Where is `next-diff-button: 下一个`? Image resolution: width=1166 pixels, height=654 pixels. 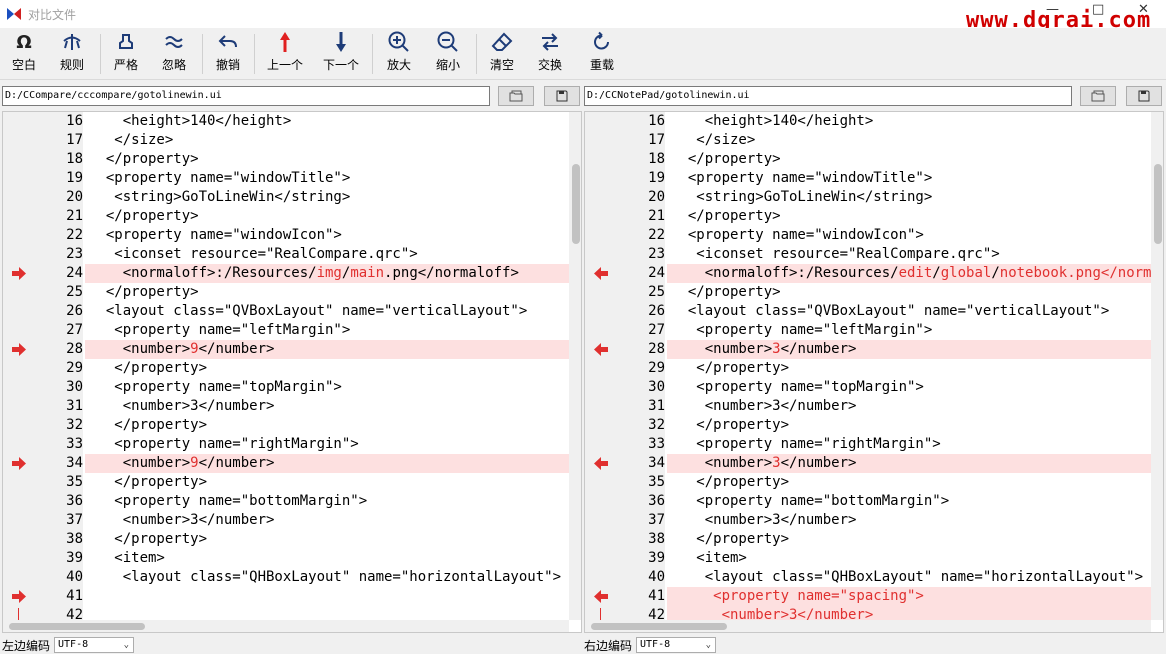 next-diff-button: 下一个 is located at coordinates (341, 53).